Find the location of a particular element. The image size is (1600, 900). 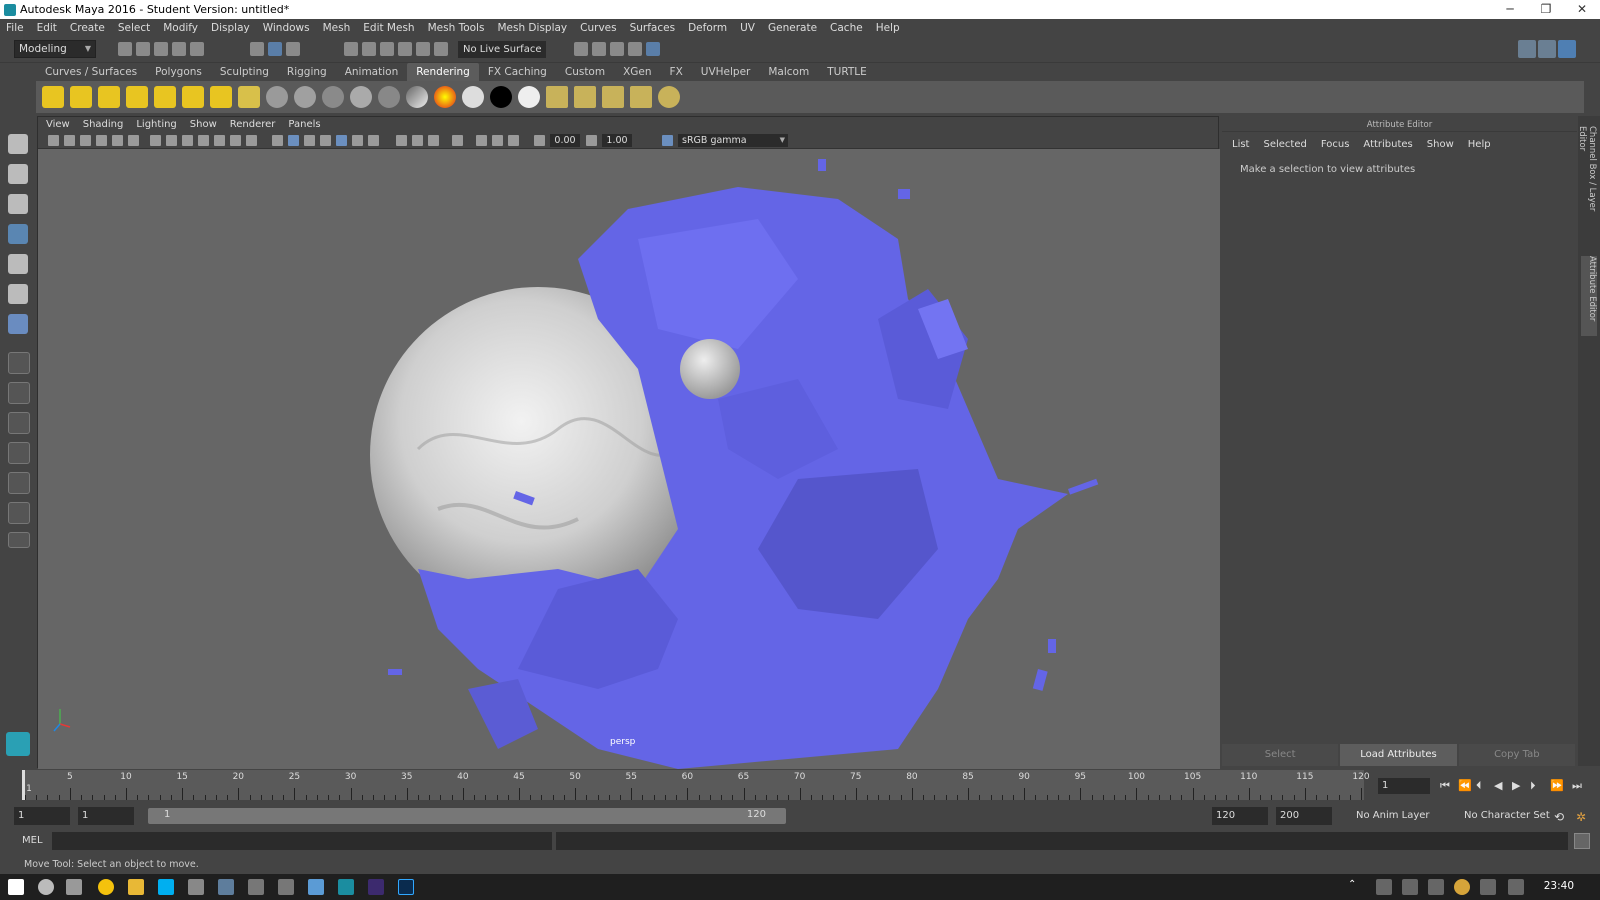

two-d-pan-icon is located at coordinates (117, 140).